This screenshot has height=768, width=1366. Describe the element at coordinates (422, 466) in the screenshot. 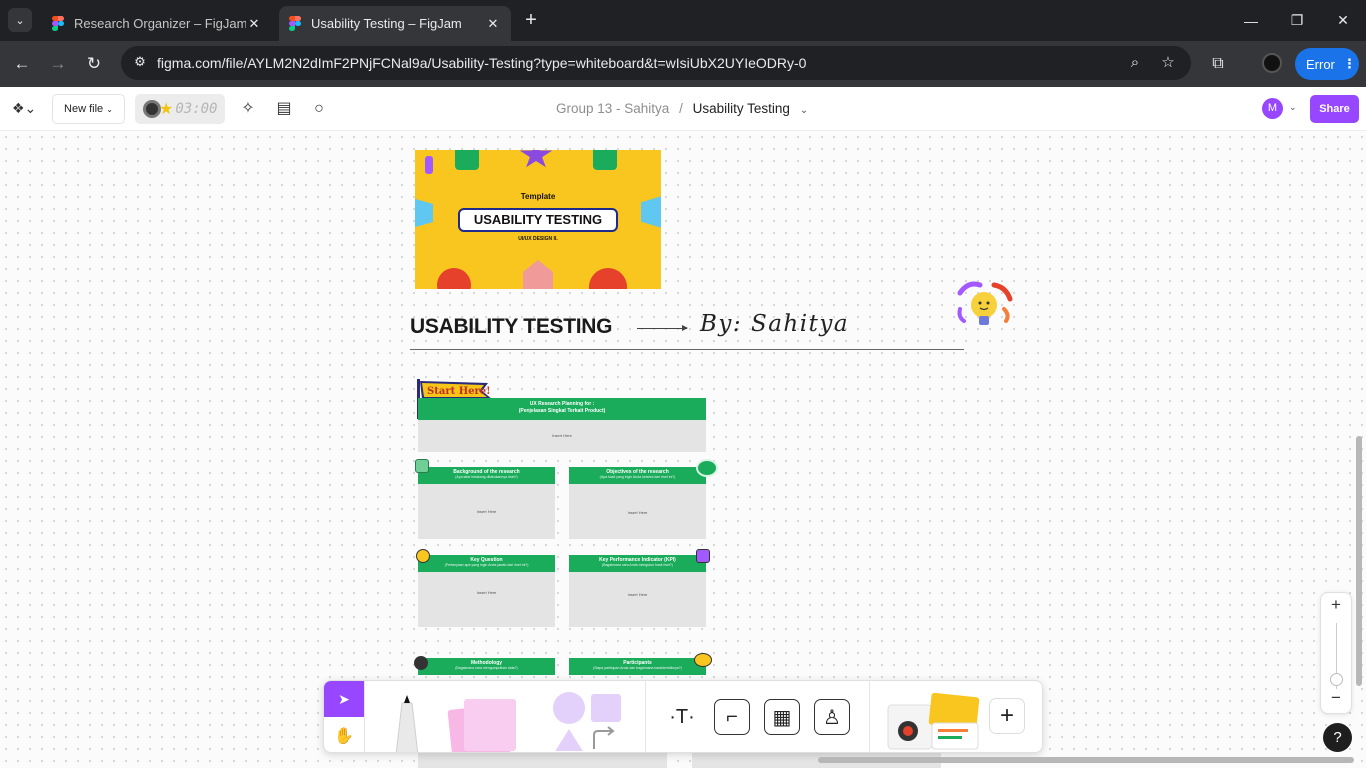

I see `map-pin-sticker` at that location.